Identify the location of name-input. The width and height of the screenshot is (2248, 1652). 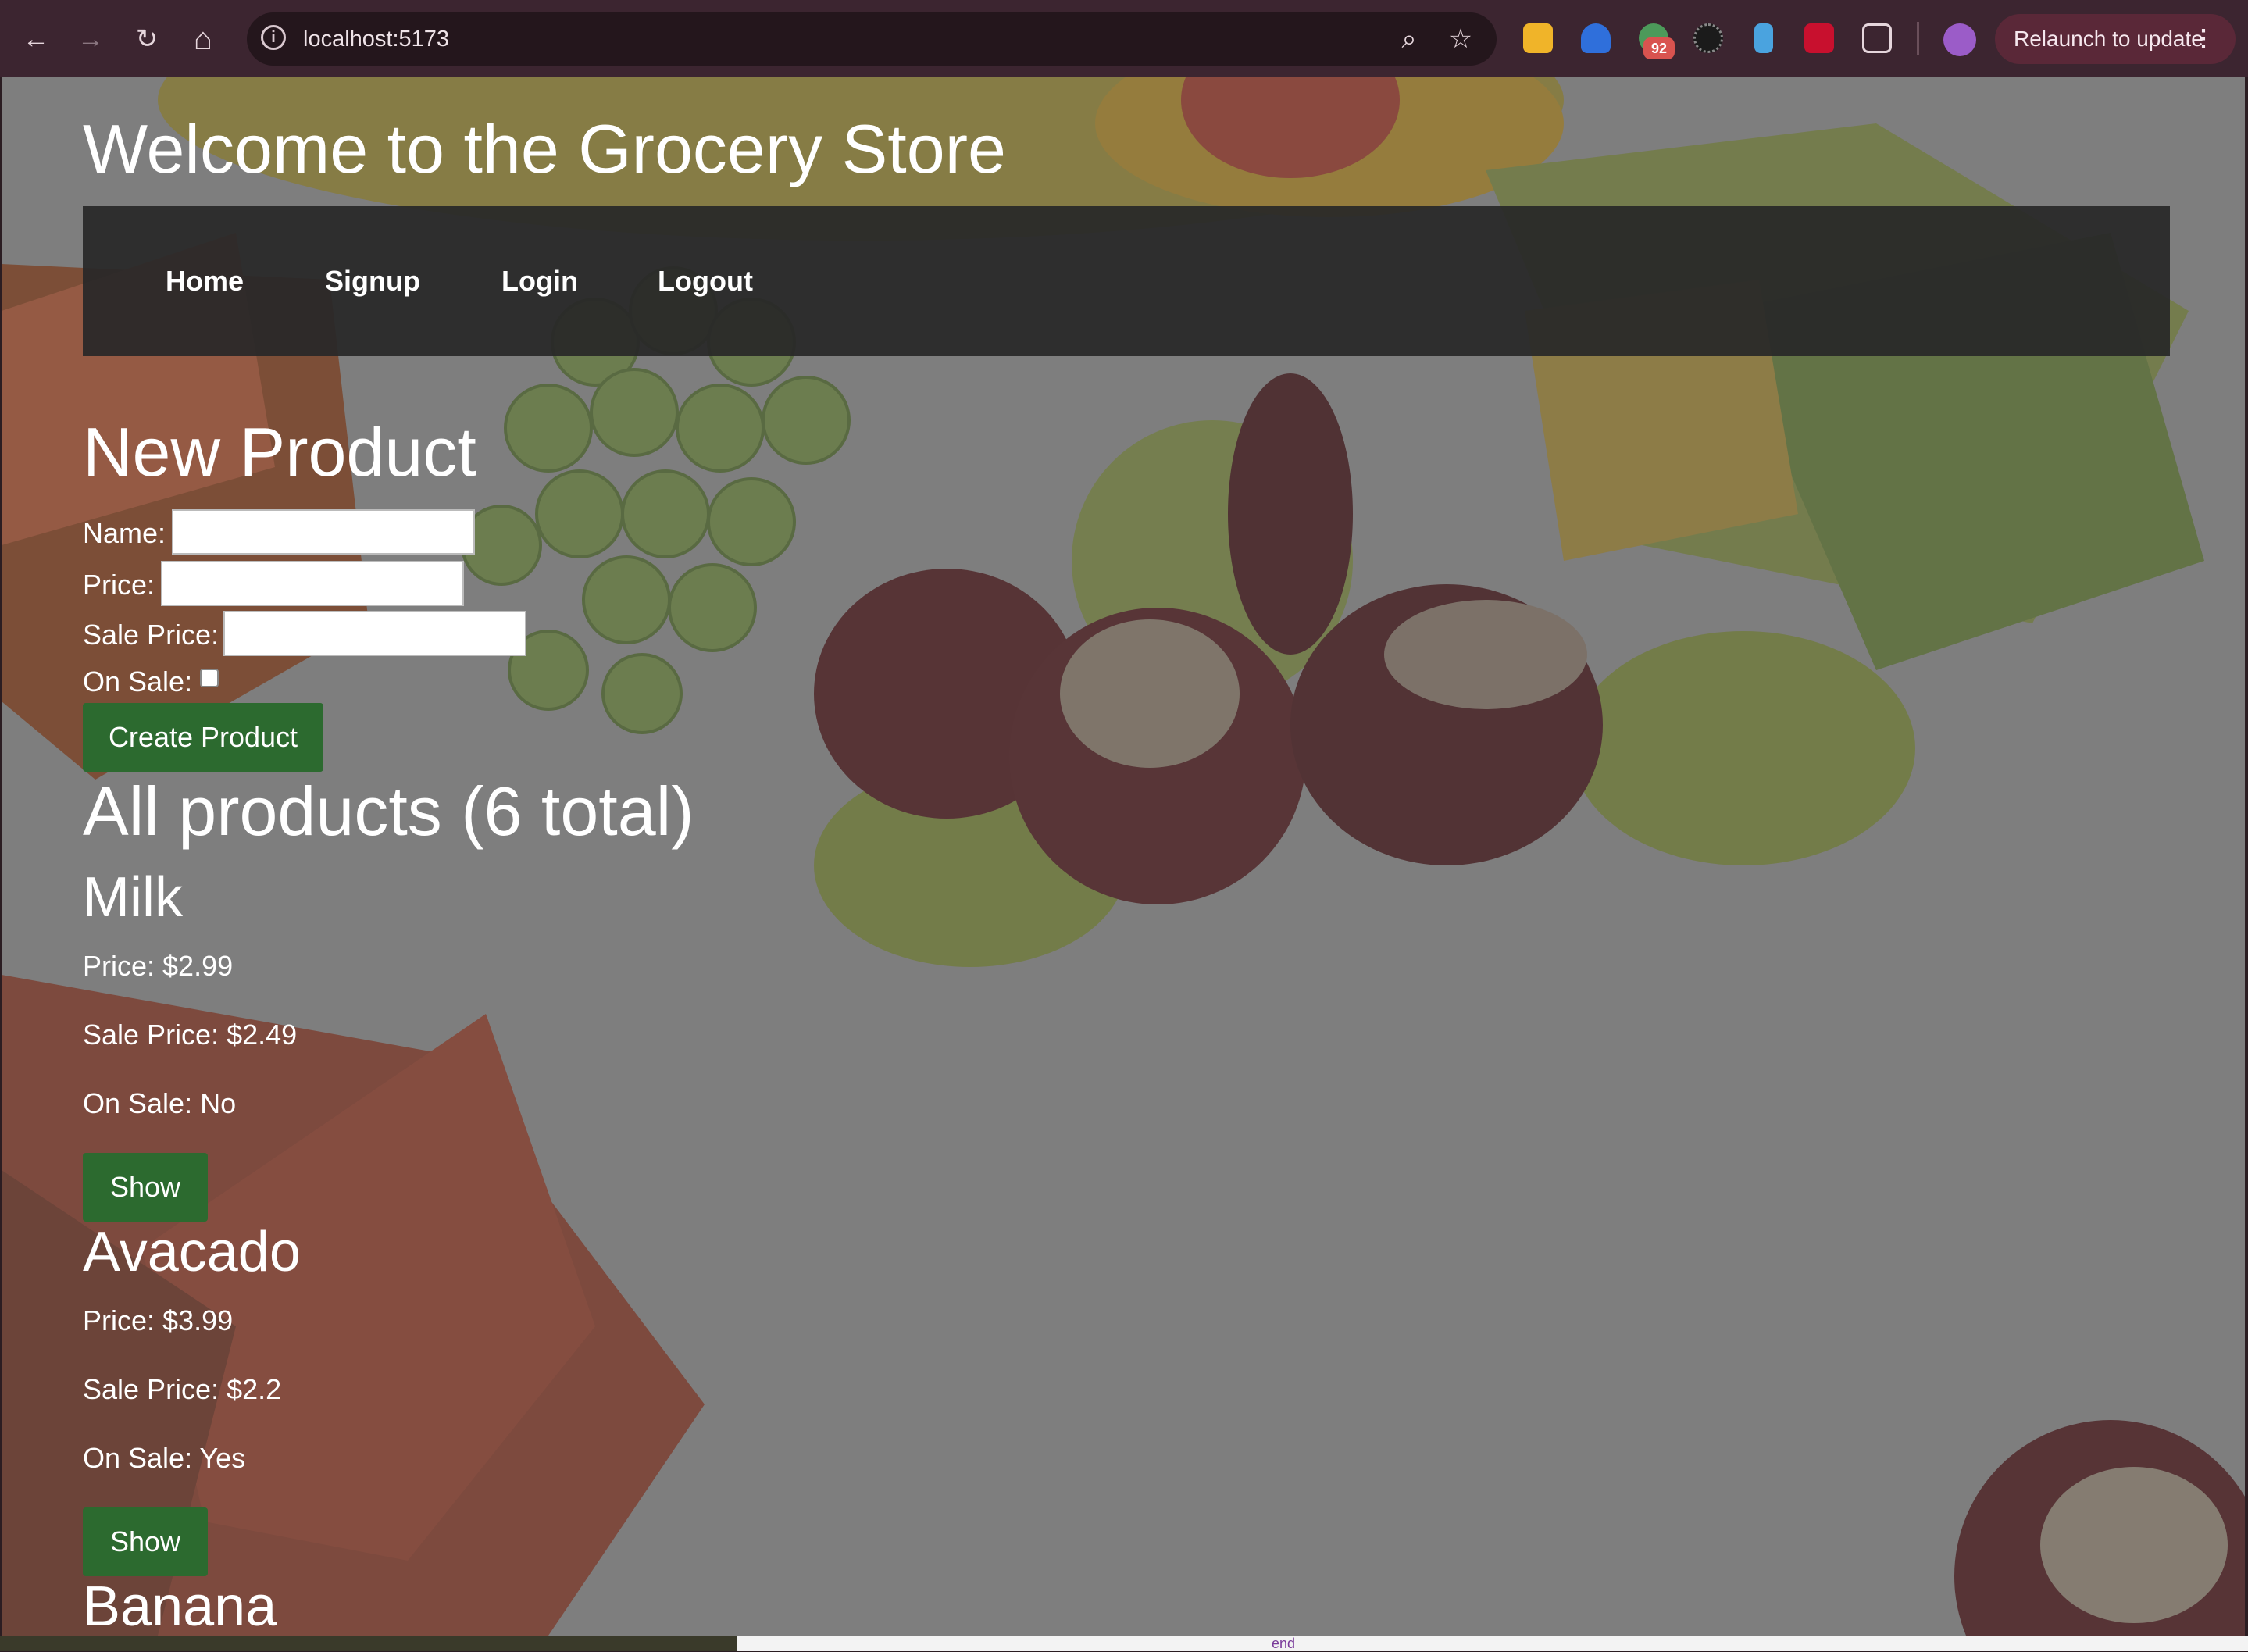
(323, 532).